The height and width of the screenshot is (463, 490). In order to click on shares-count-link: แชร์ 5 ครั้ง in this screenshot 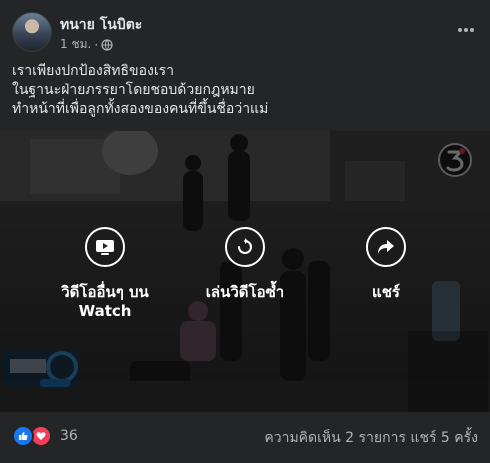, I will do `click(444, 438)`.